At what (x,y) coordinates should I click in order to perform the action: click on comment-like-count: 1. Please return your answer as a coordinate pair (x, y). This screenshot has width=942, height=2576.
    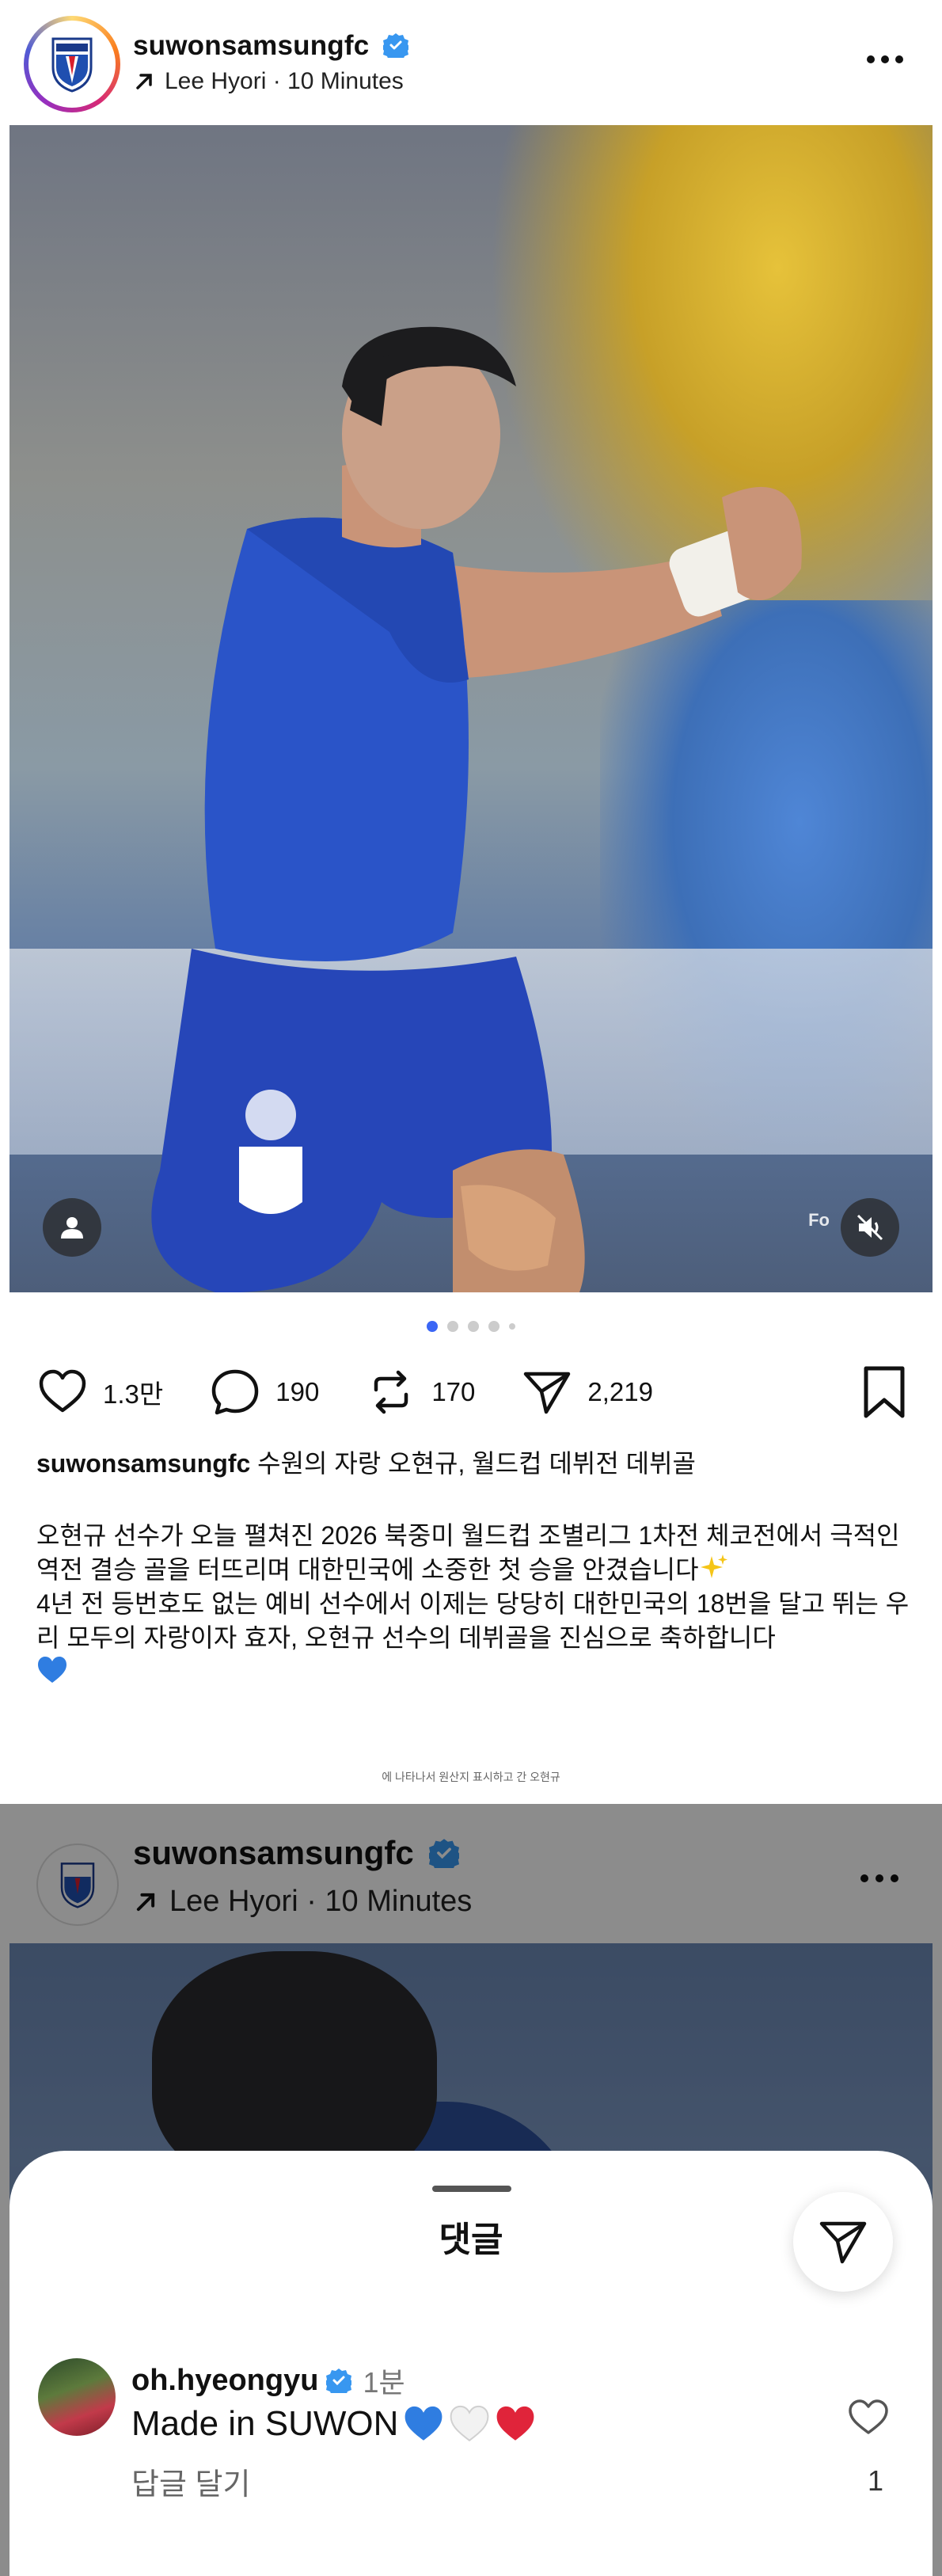
    Looking at the image, I should click on (875, 2480).